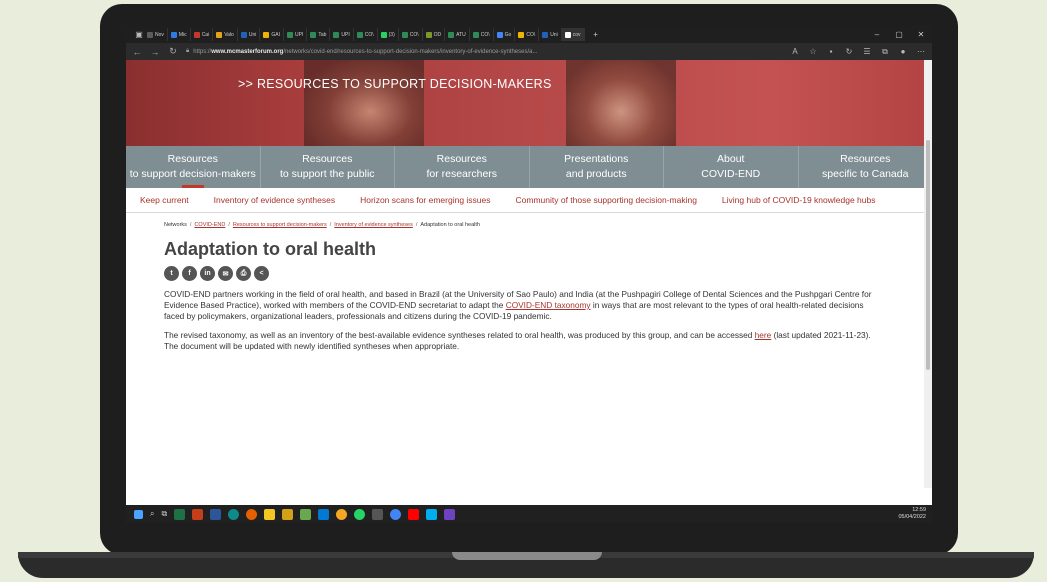  What do you see at coordinates (164, 514) in the screenshot?
I see `task-view-icon: ⧉` at bounding box center [164, 514].